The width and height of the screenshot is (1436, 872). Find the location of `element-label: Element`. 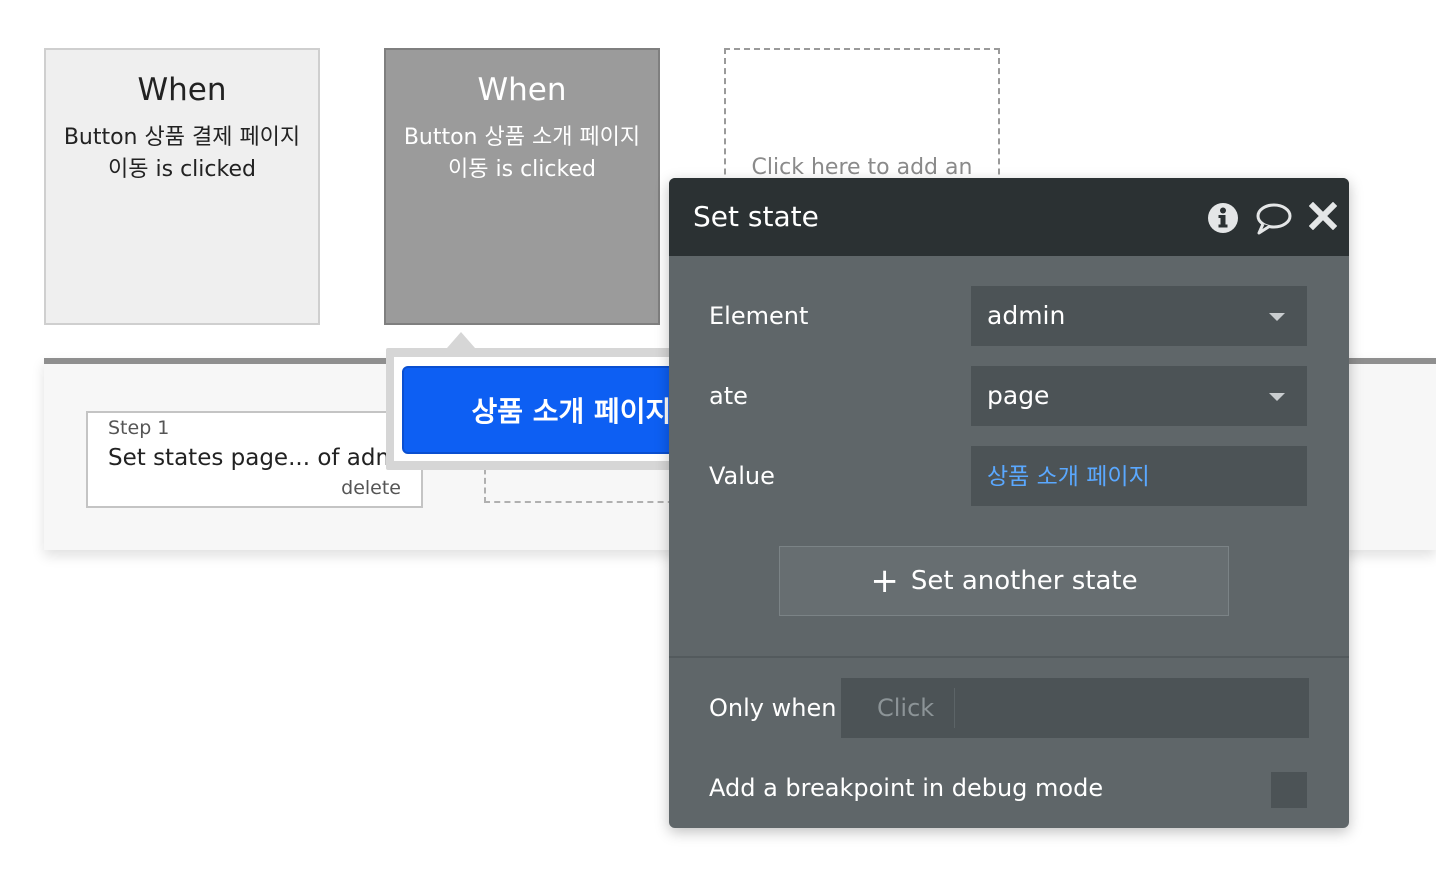

element-label: Element is located at coordinates (759, 316).